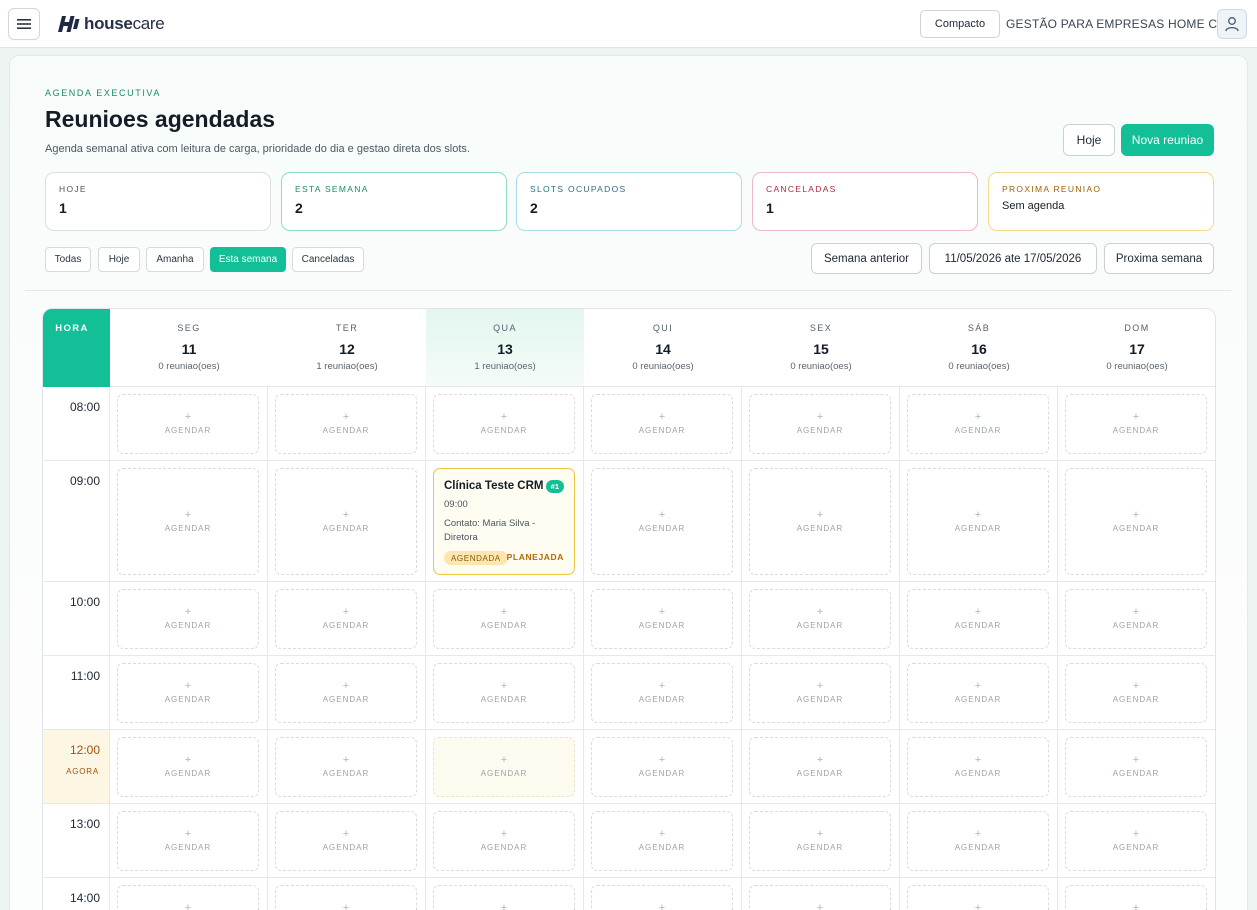 This screenshot has height=910, width=1257. What do you see at coordinates (68, 259) in the screenshot?
I see `filter-todas: Todas` at bounding box center [68, 259].